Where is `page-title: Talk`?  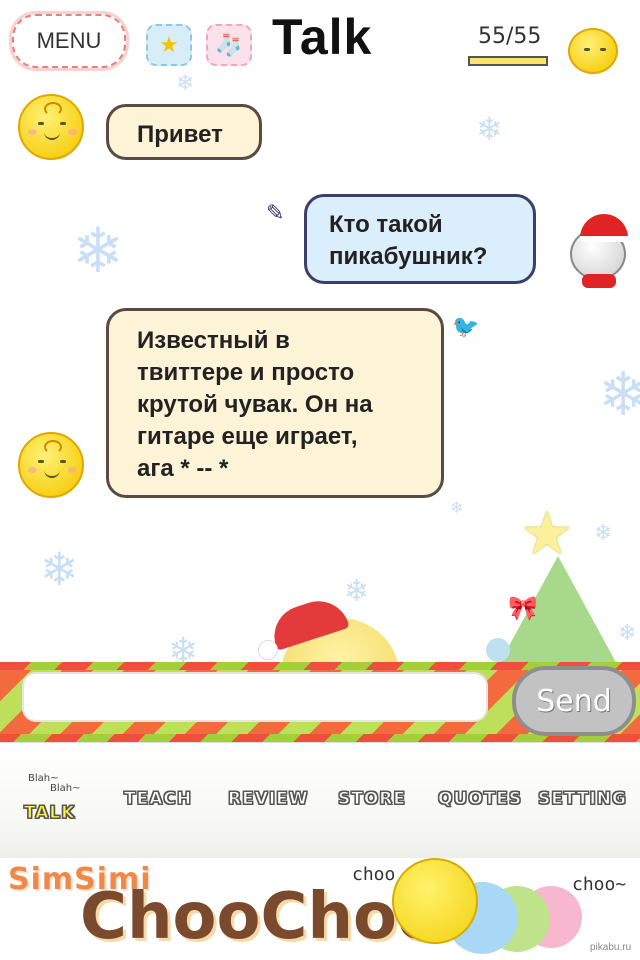
page-title: Talk is located at coordinates (322, 37).